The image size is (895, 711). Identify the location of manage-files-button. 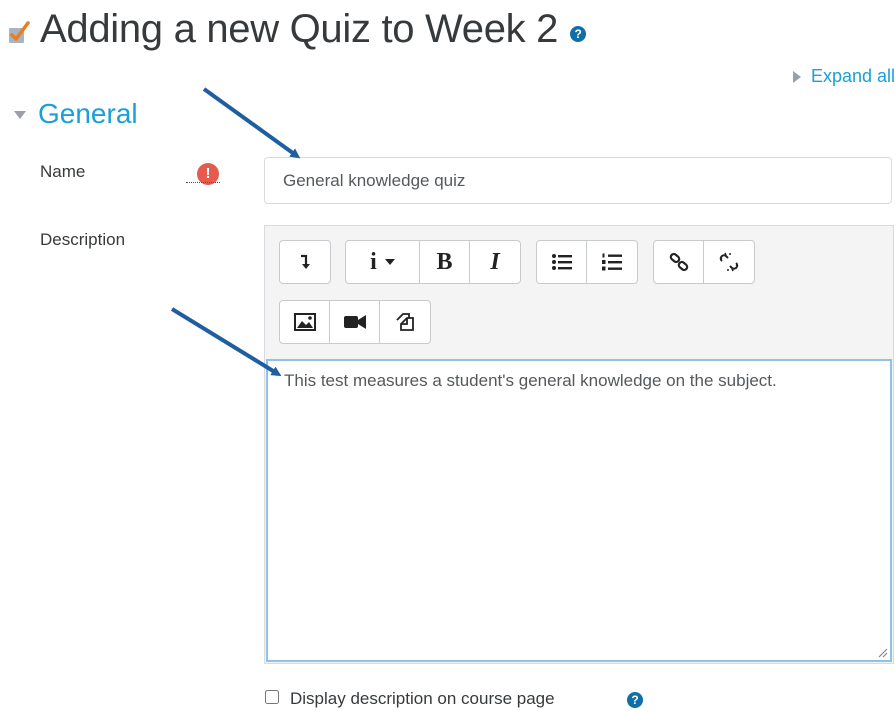
(405, 322).